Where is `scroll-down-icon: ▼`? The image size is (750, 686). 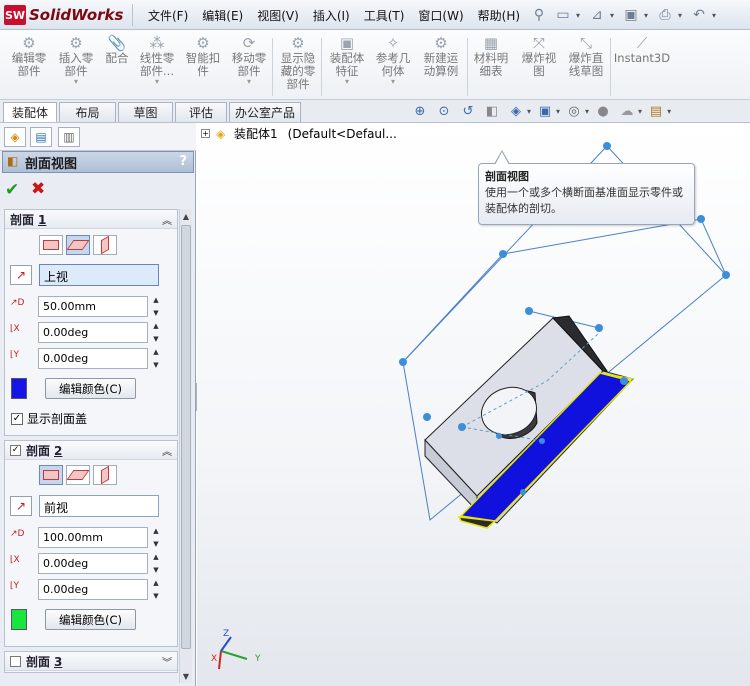 scroll-down-icon: ▼ is located at coordinates (186, 676).